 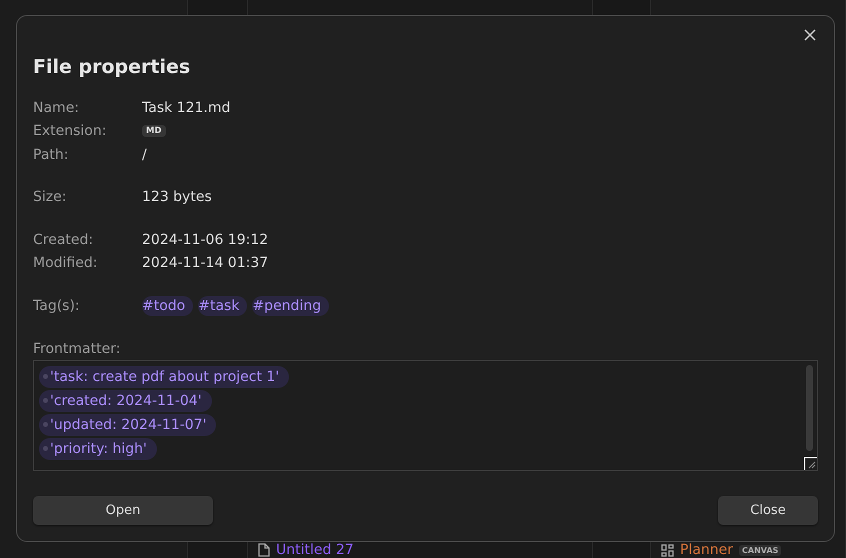 What do you see at coordinates (667, 550) in the screenshot?
I see `layout-icon` at bounding box center [667, 550].